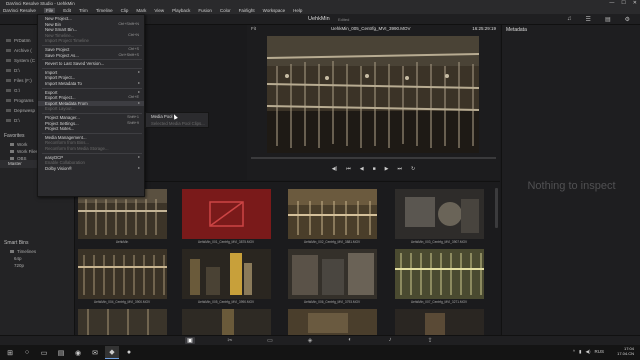  I want to click on menu-mark: Mark, so click(141, 10).